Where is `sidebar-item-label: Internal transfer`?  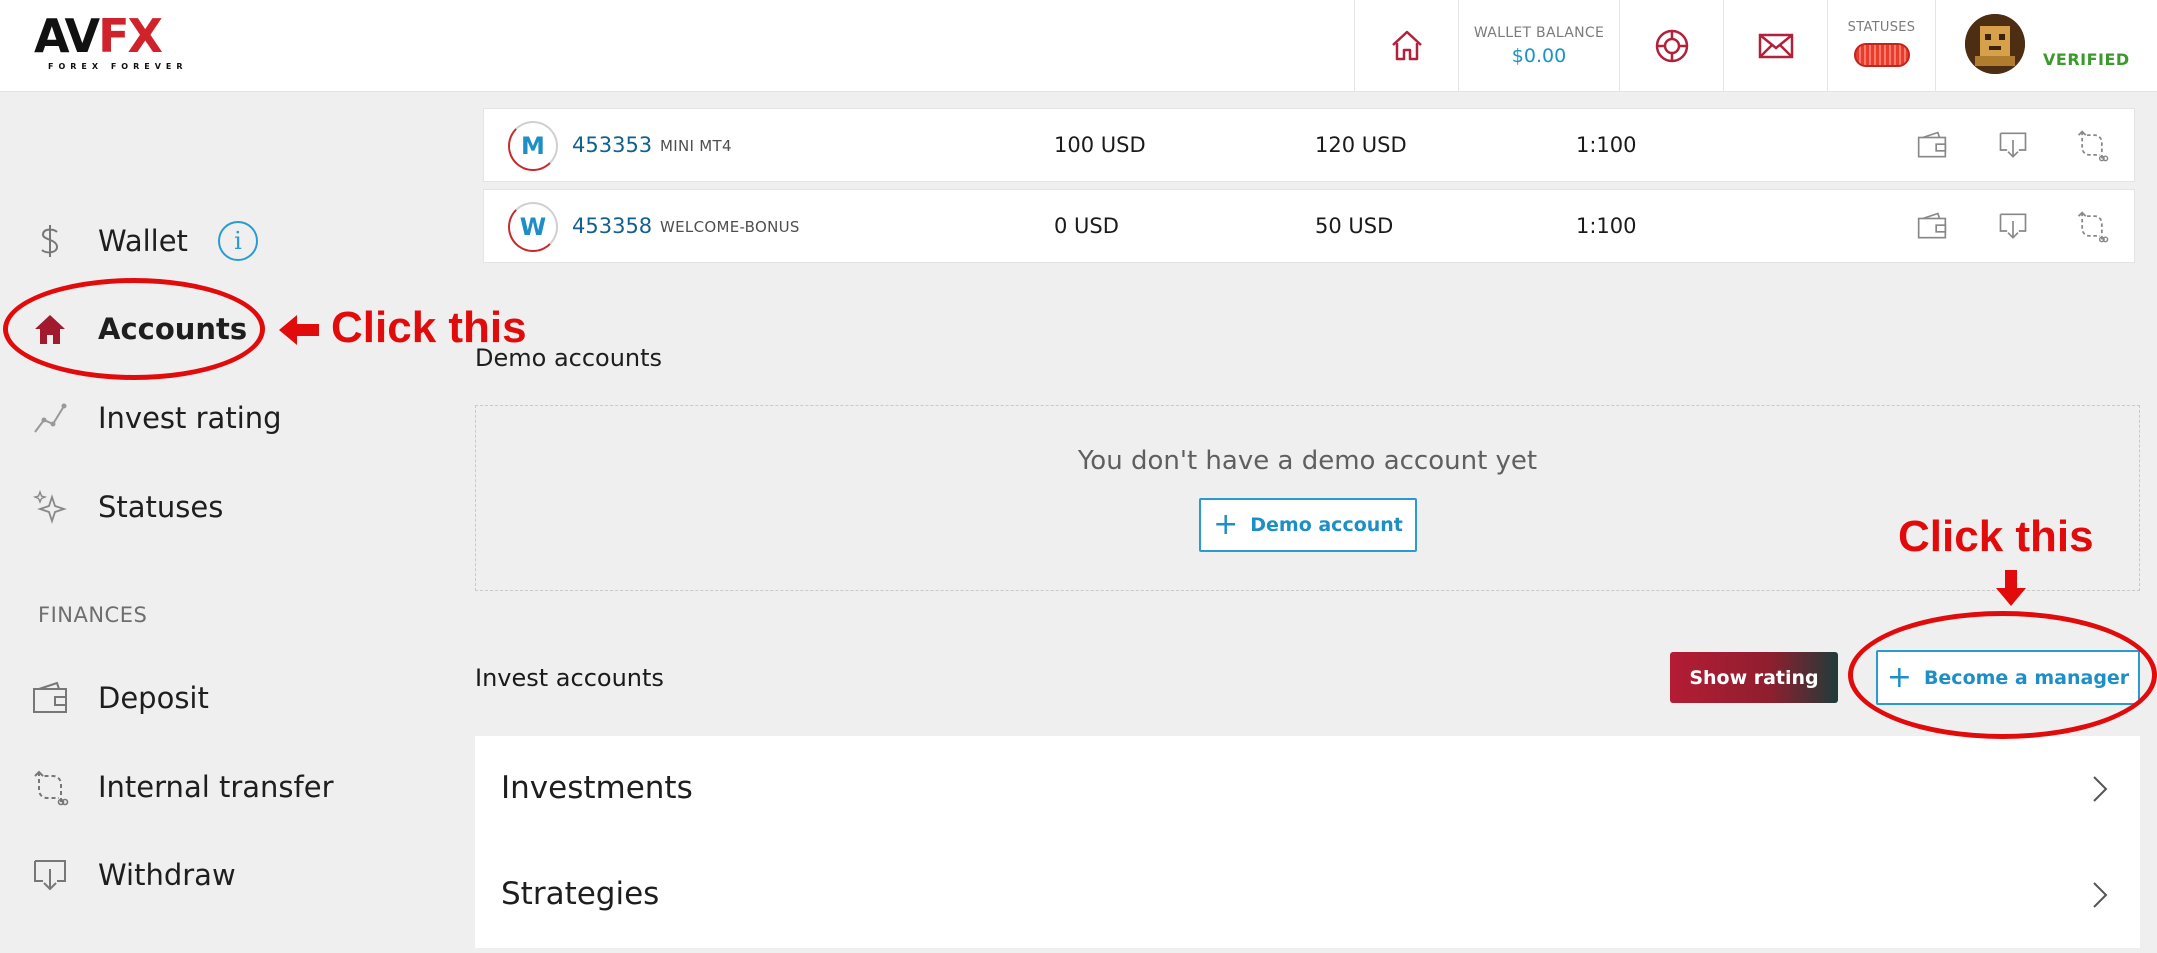 sidebar-item-label: Internal transfer is located at coordinates (216, 787).